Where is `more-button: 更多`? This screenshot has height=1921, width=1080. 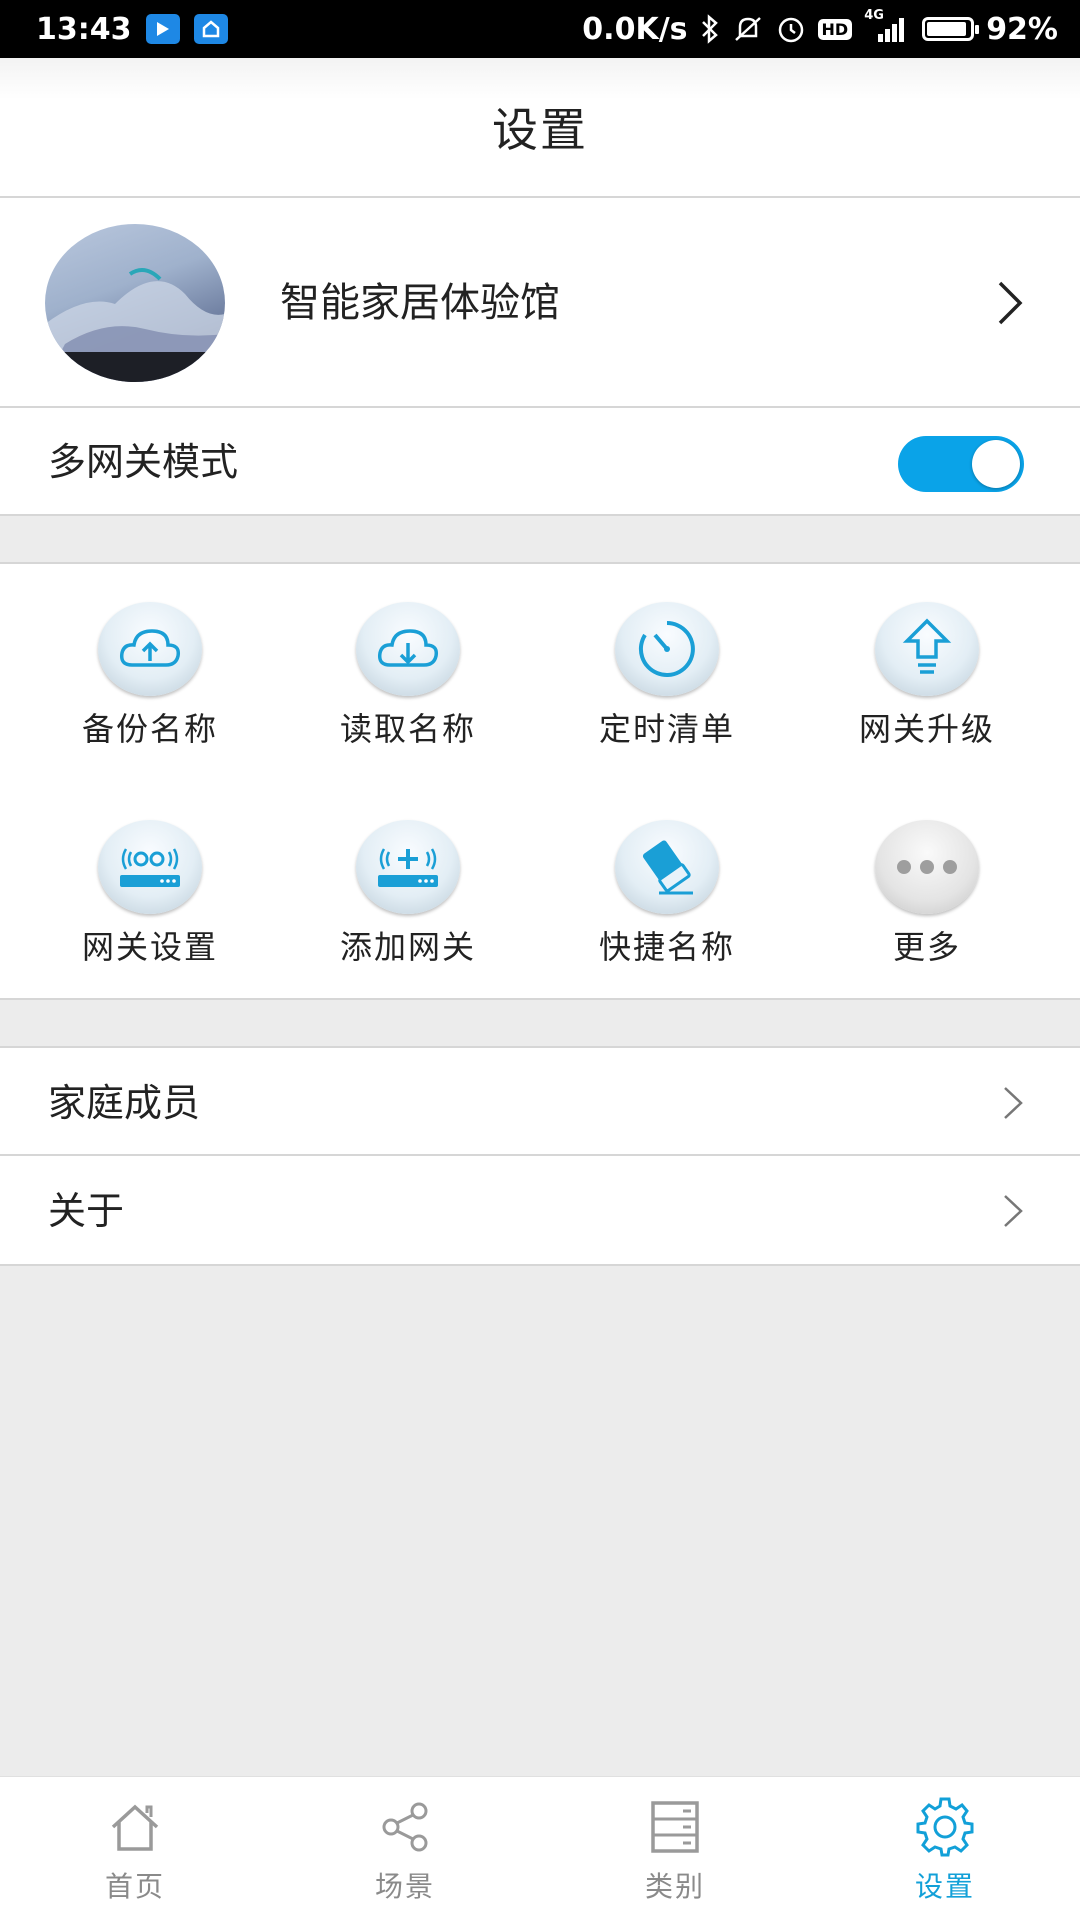 more-button: 更多 is located at coordinates (927, 882).